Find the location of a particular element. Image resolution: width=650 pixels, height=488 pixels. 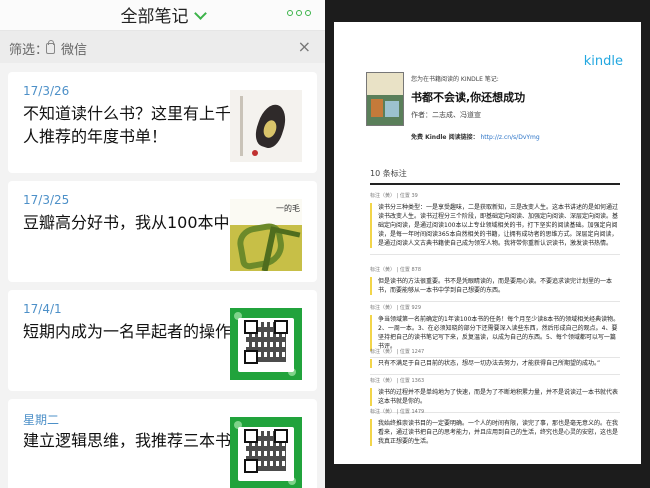

highlight-caption: 标注（黄） | 位置 39 is located at coordinates (394, 196).